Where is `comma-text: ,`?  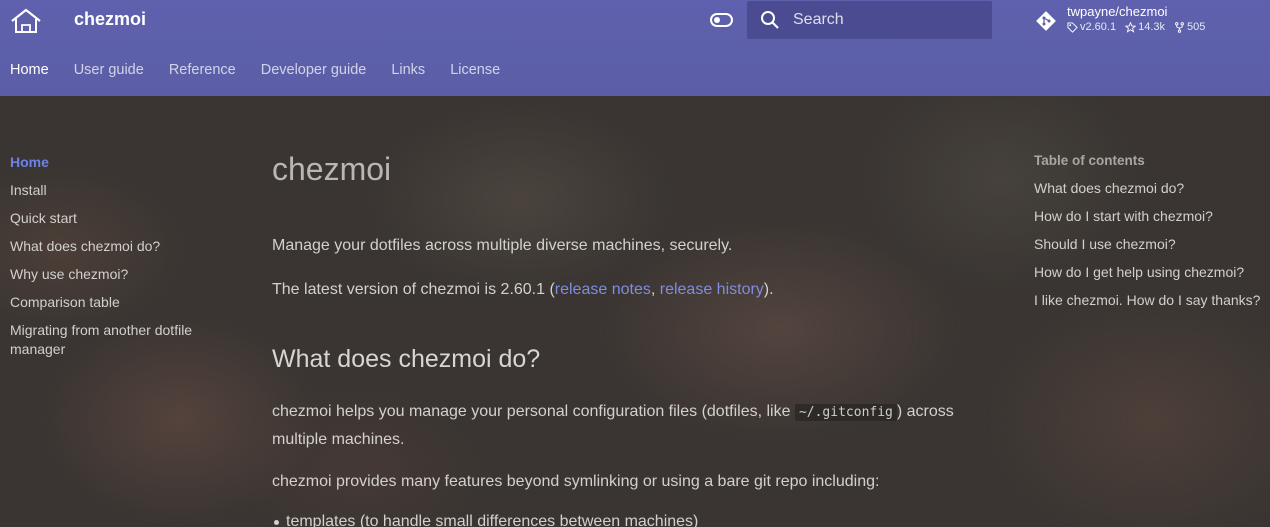
comma-text: , is located at coordinates (655, 289).